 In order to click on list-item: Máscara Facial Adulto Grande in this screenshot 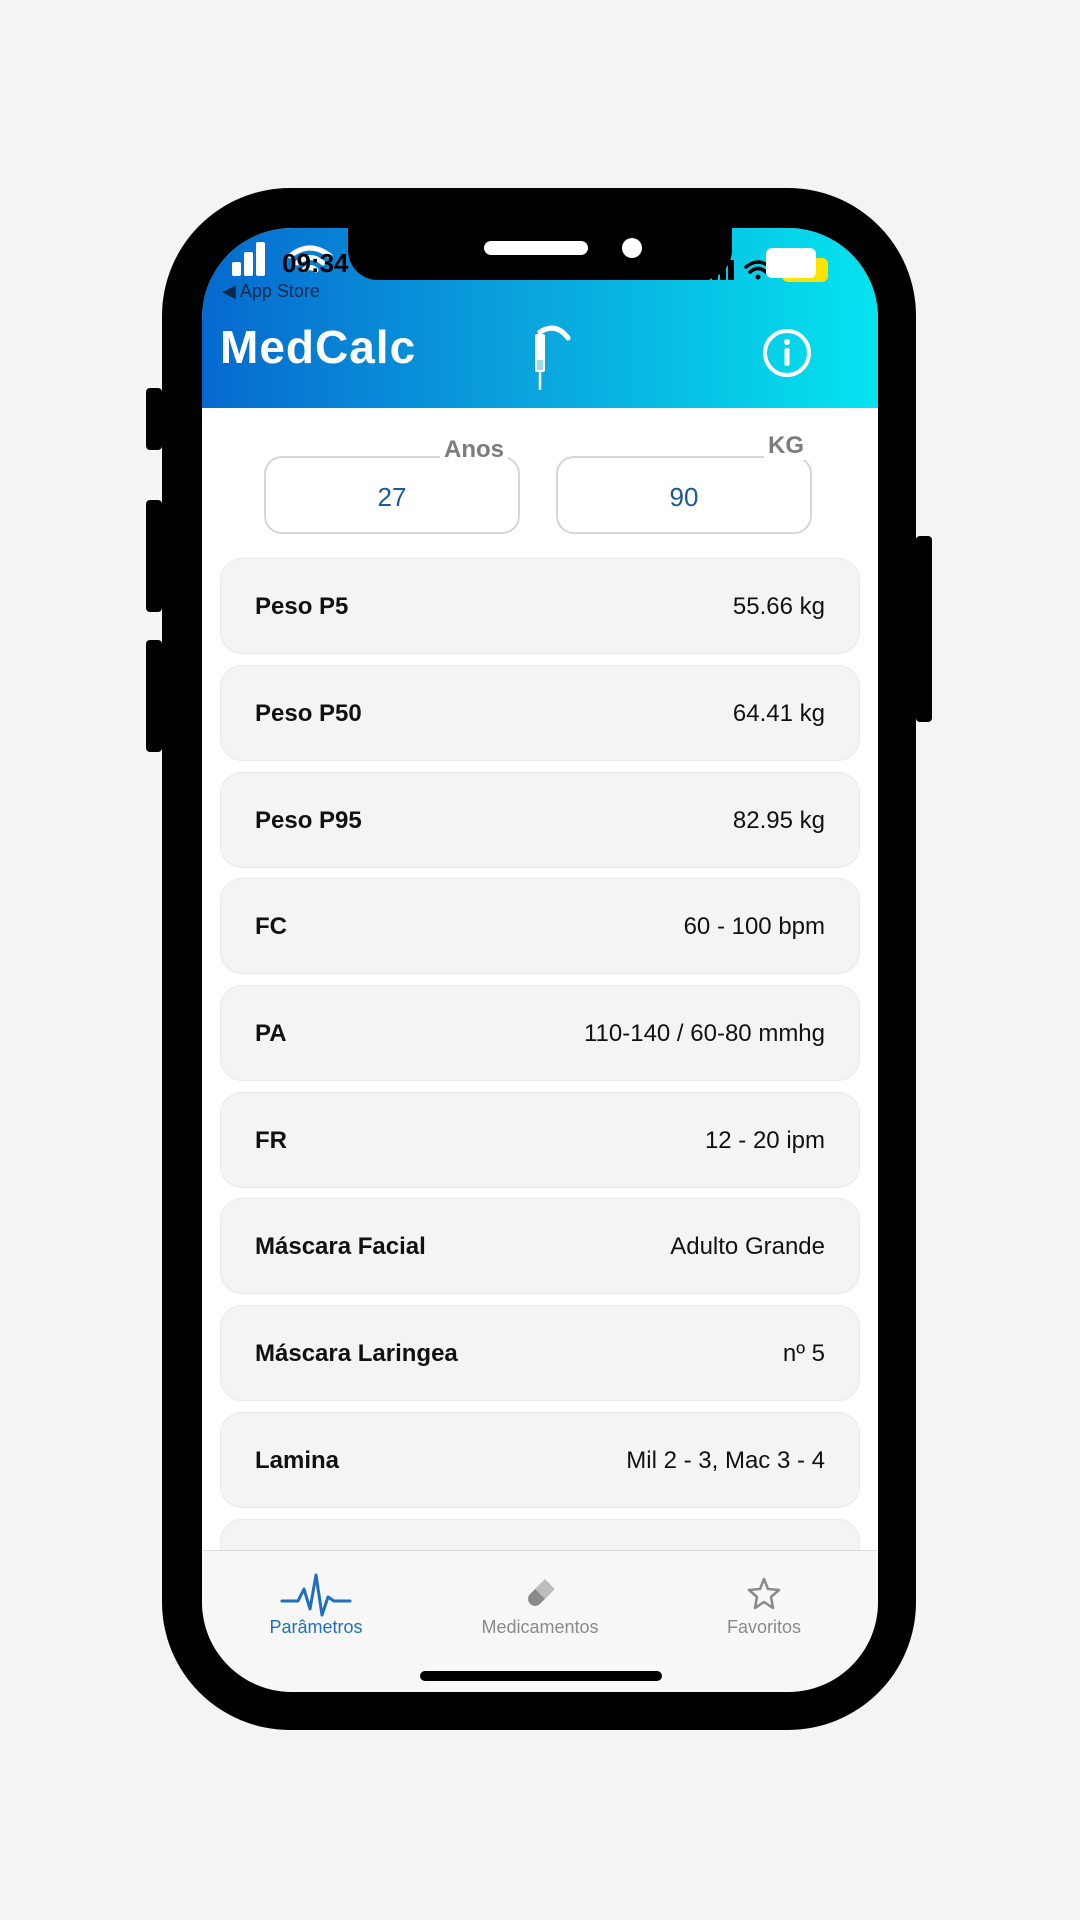, I will do `click(540, 1246)`.